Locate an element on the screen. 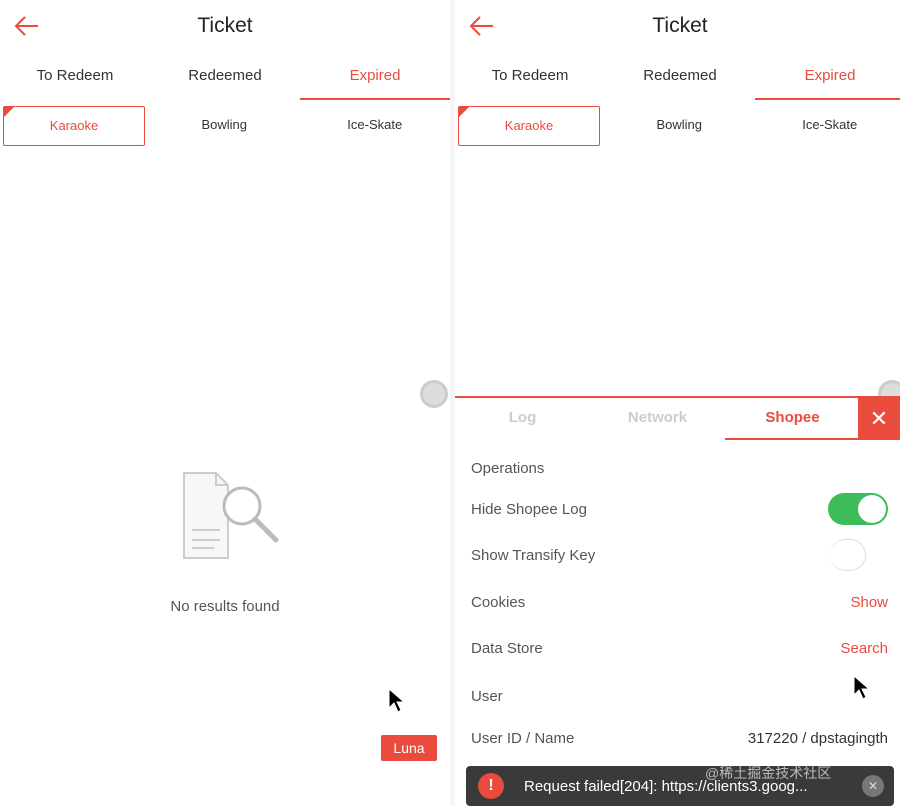 This screenshot has width=900, height=806. show-transify-toggle is located at coordinates (848, 555).